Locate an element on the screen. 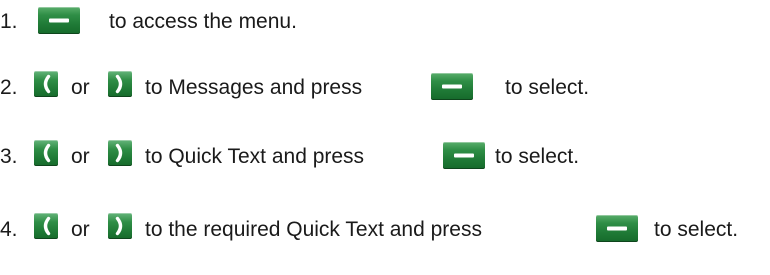 Image resolution: width=770 pixels, height=275 pixels. step-text: to Quick Text and press is located at coordinates (255, 156).